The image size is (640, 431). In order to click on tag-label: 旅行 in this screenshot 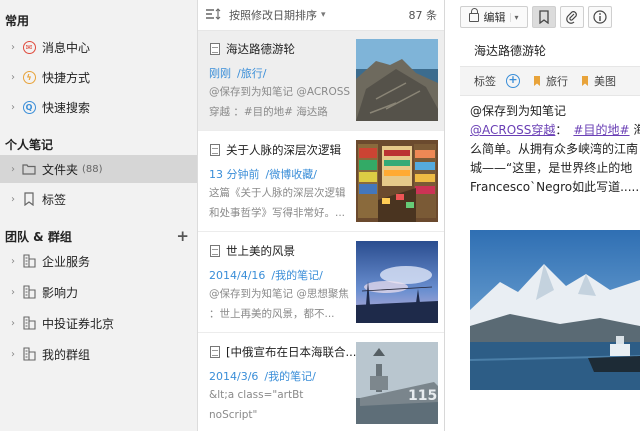, I will do `click(557, 81)`.